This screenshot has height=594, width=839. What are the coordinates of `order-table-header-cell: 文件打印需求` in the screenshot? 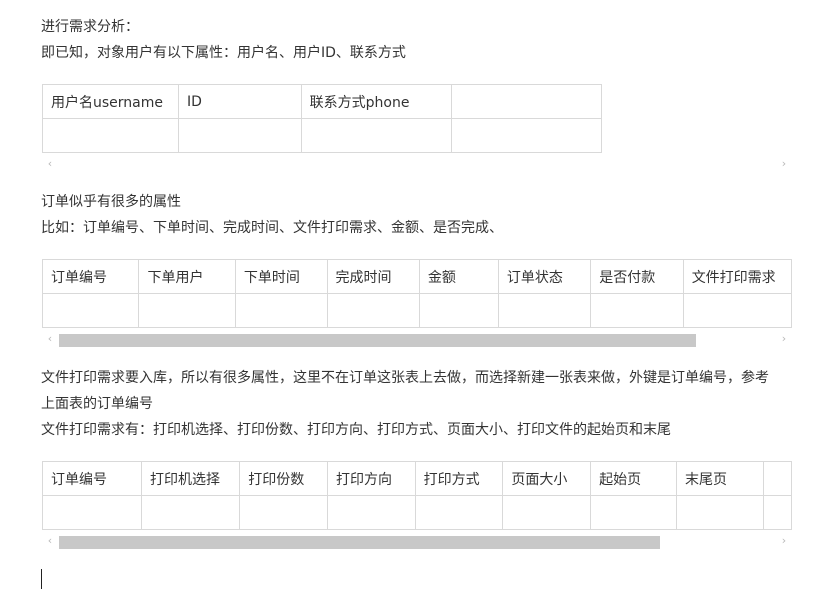 It's located at (737, 276).